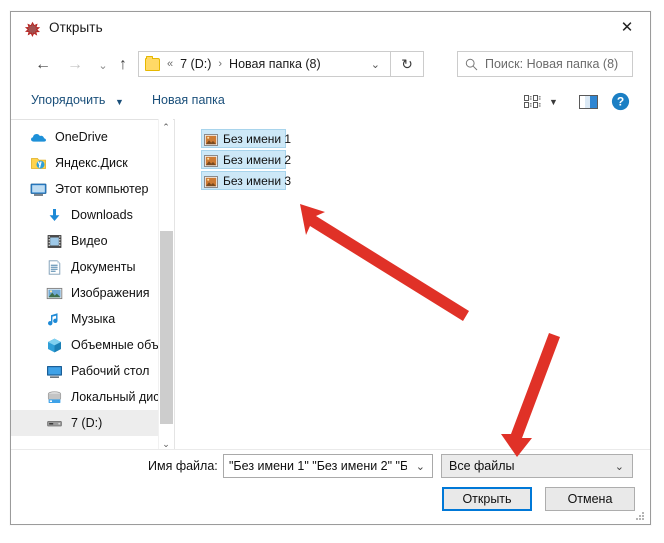 The width and height of the screenshot is (664, 543). I want to click on command-bar: Упорядочить ▼ Новая папка ▼ ?, so click(330, 102).